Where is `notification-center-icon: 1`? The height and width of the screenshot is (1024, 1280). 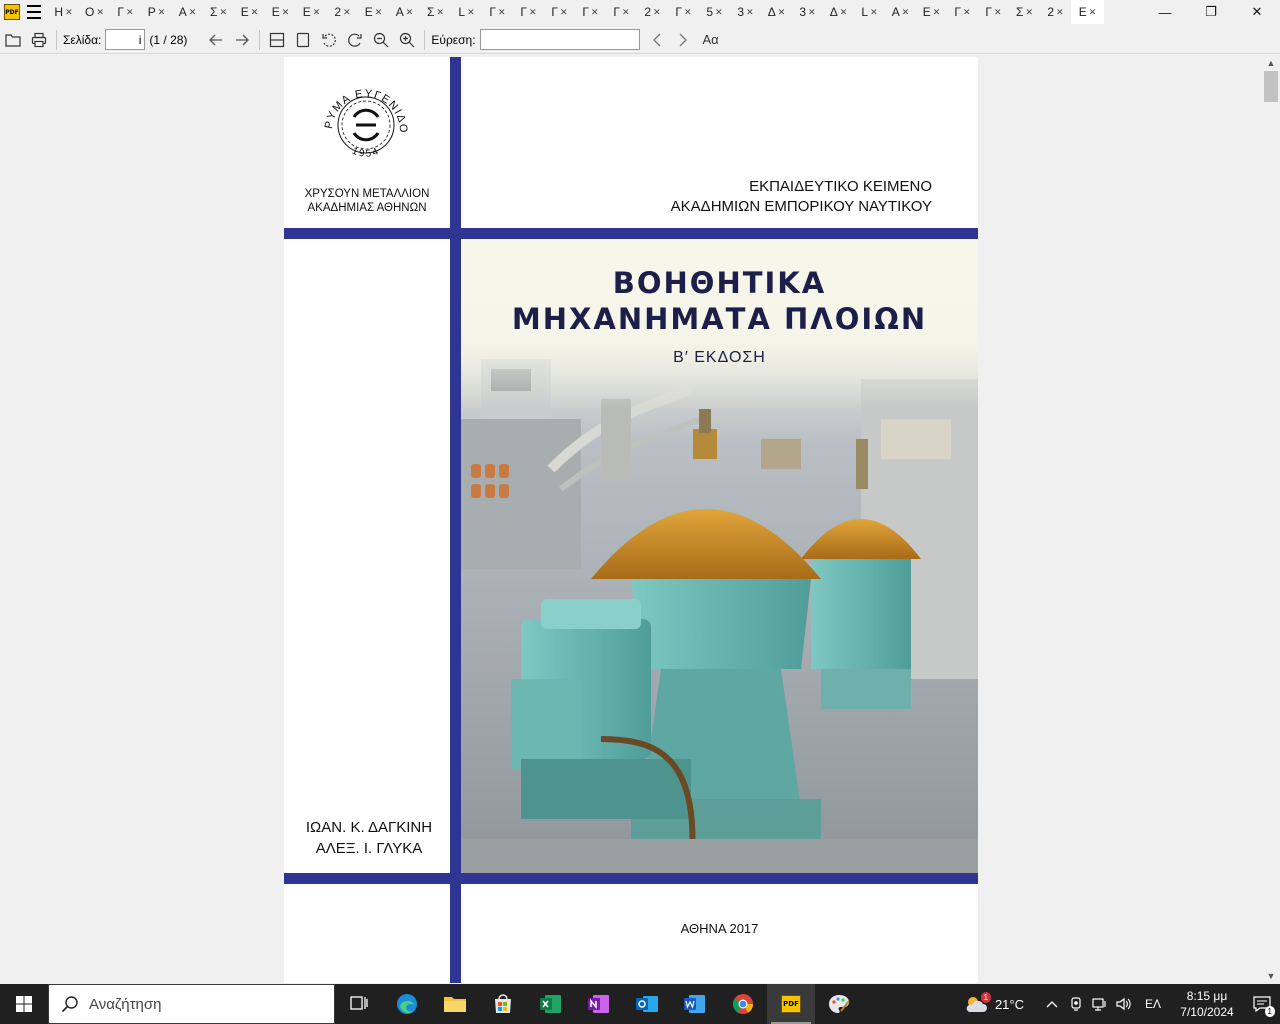 notification-center-icon: 1 is located at coordinates (1262, 1004).